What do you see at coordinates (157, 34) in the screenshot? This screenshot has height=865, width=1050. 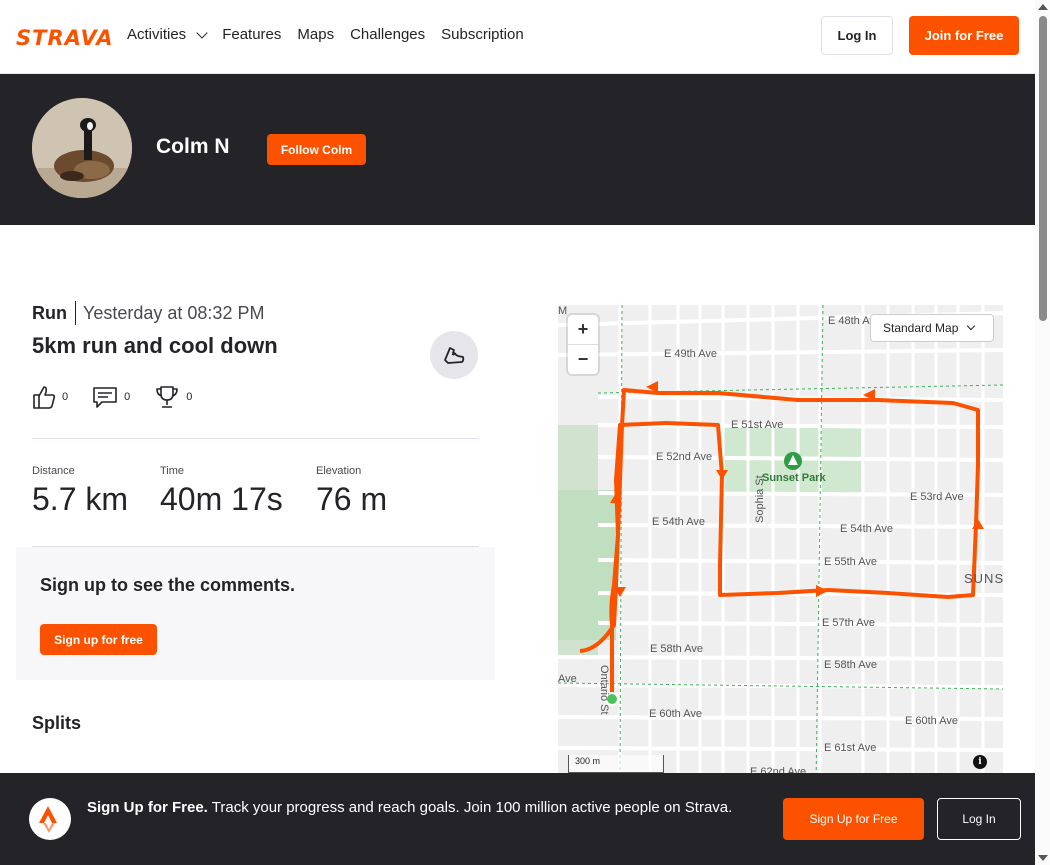 I see `nav-item-label: Activities` at bounding box center [157, 34].